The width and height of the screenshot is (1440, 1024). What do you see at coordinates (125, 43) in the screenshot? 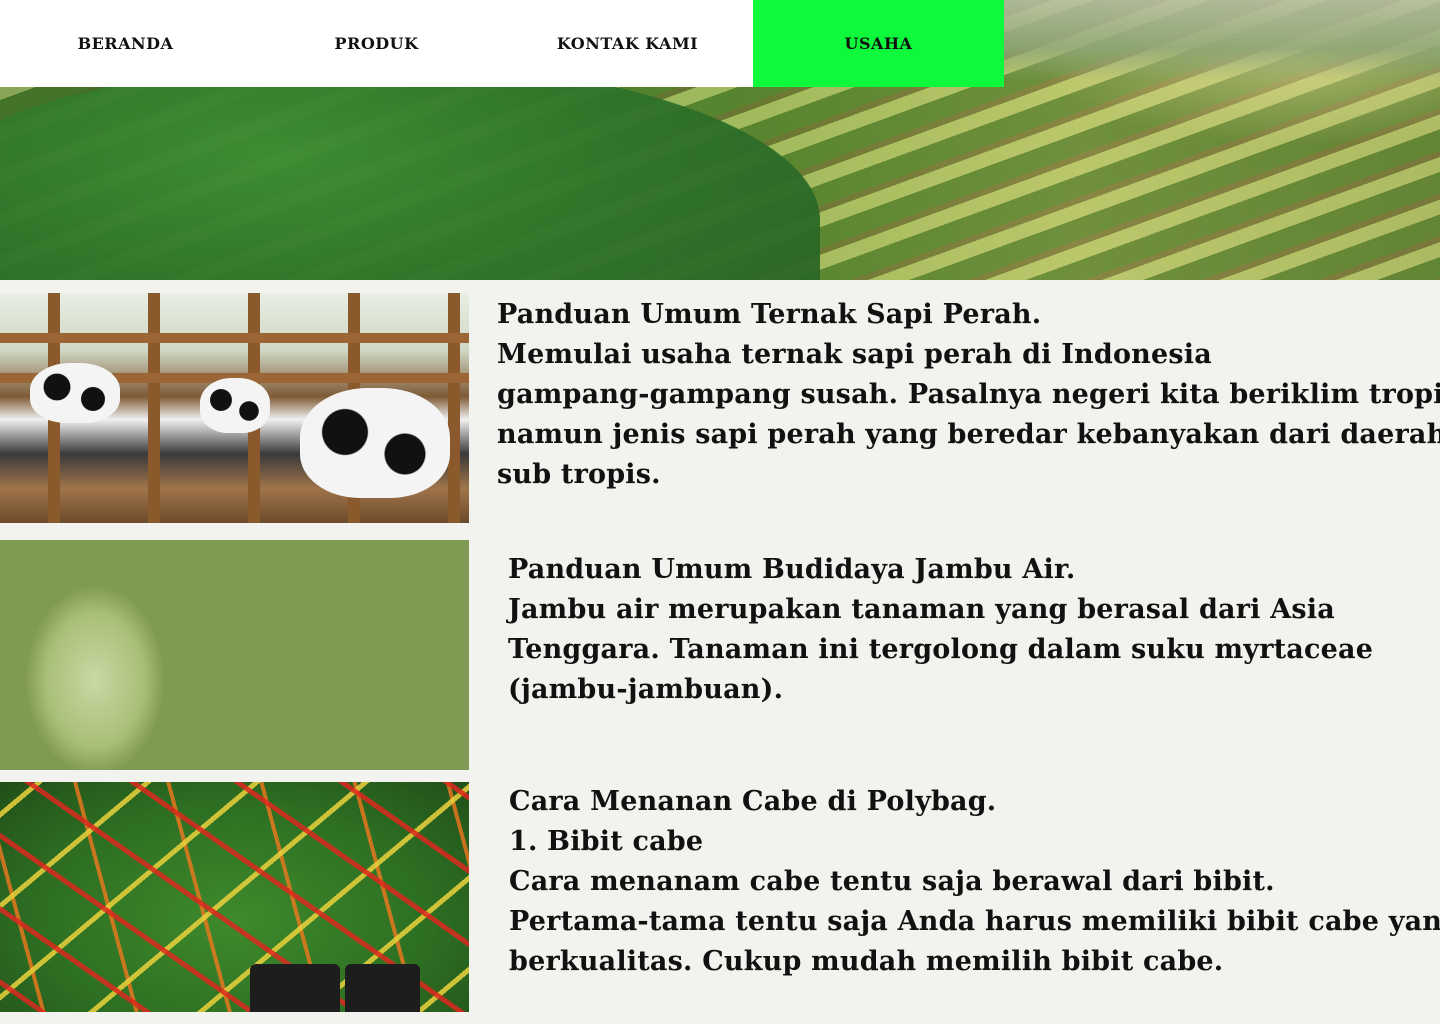
I see `nav-beranda: BERANDA` at bounding box center [125, 43].